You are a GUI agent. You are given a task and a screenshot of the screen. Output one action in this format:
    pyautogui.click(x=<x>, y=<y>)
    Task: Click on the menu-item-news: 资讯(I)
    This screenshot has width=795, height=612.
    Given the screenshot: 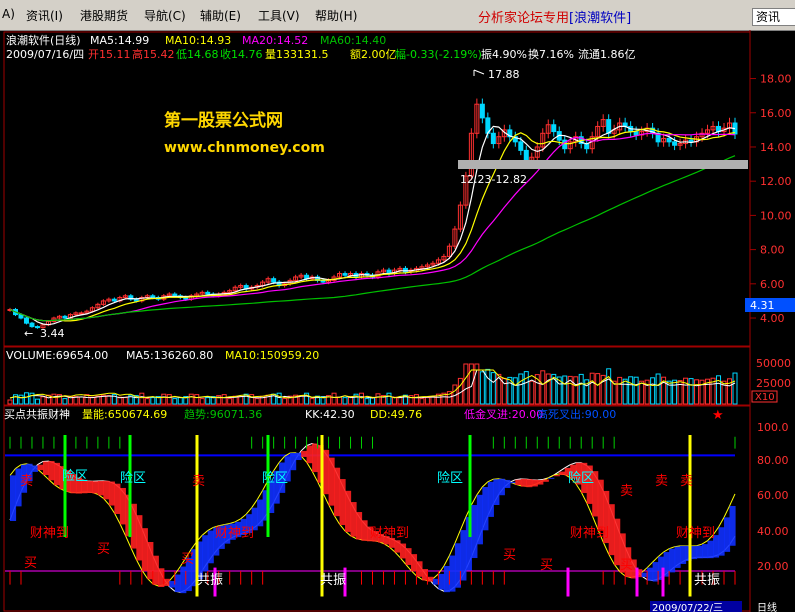 What is the action you would take?
    pyautogui.click(x=44, y=15)
    